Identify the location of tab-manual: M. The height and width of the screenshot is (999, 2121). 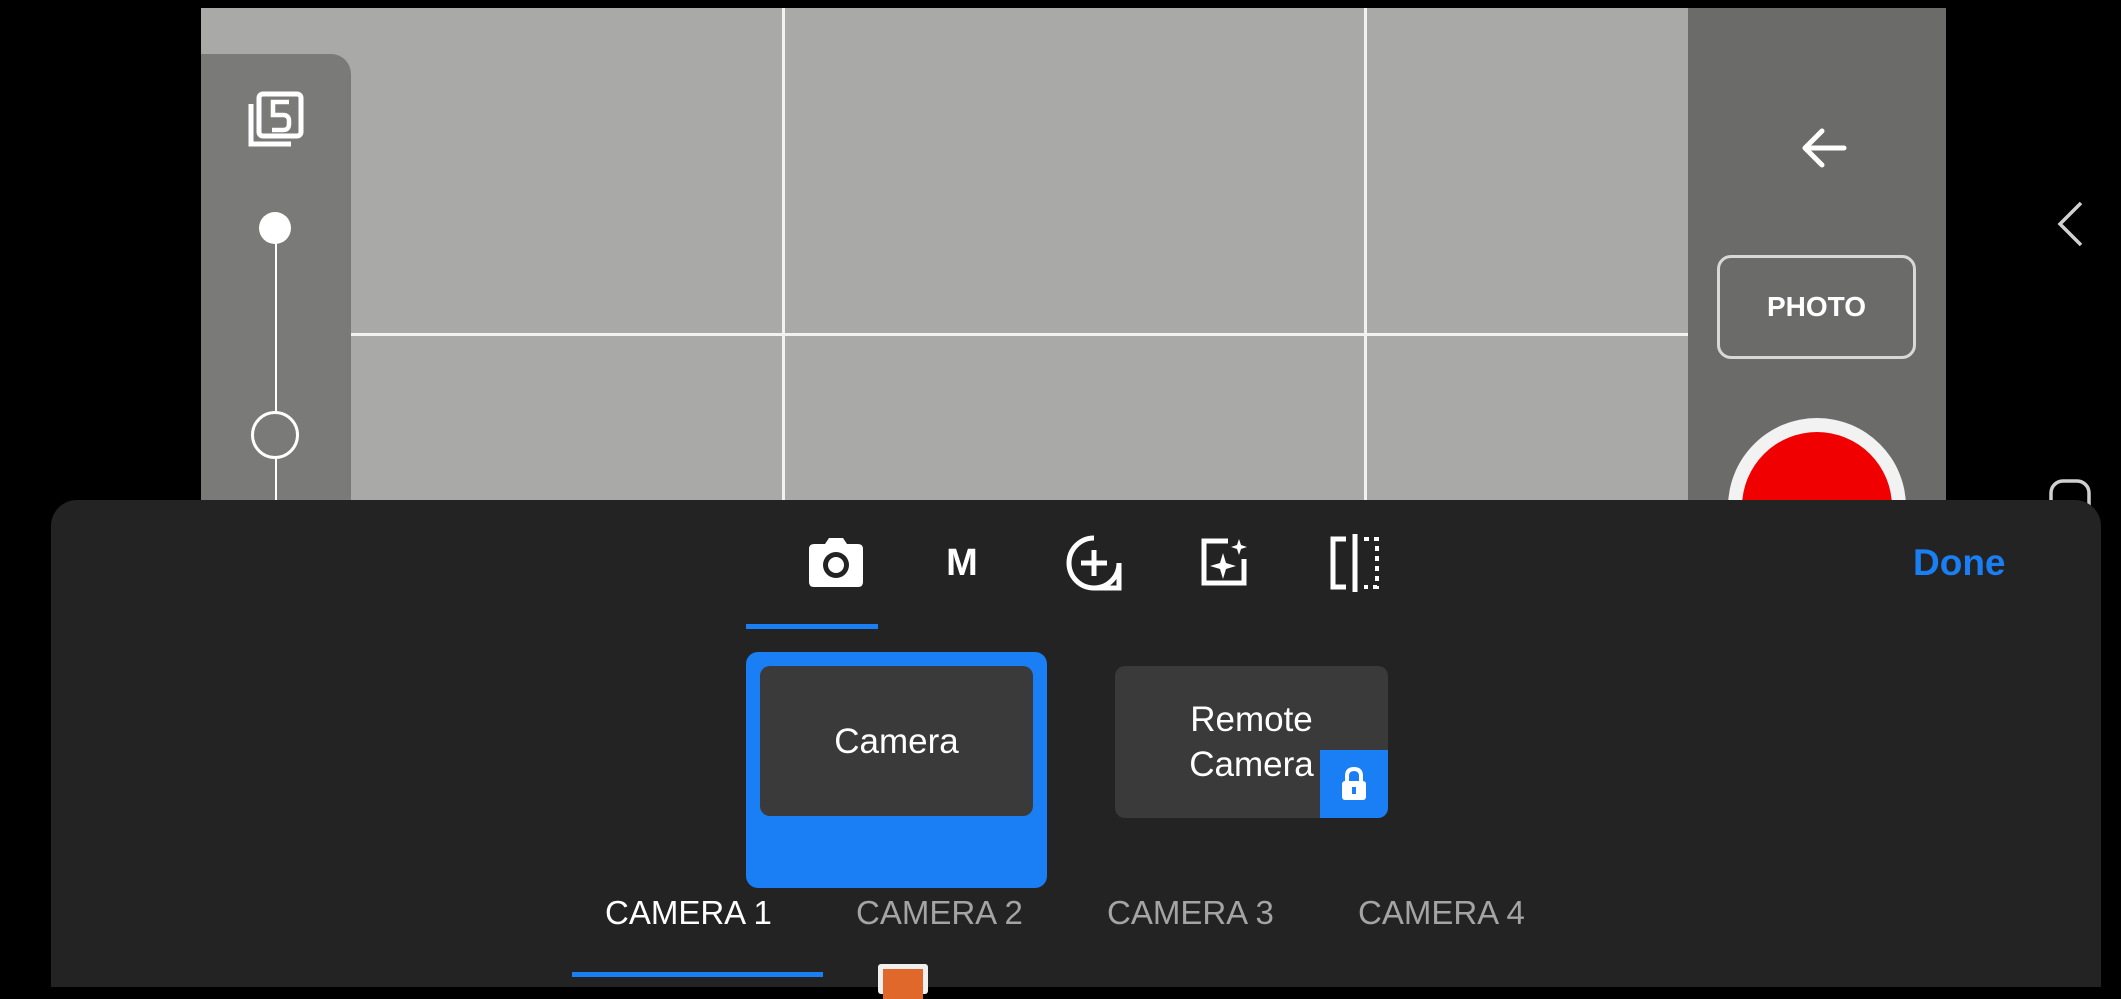
(962, 563).